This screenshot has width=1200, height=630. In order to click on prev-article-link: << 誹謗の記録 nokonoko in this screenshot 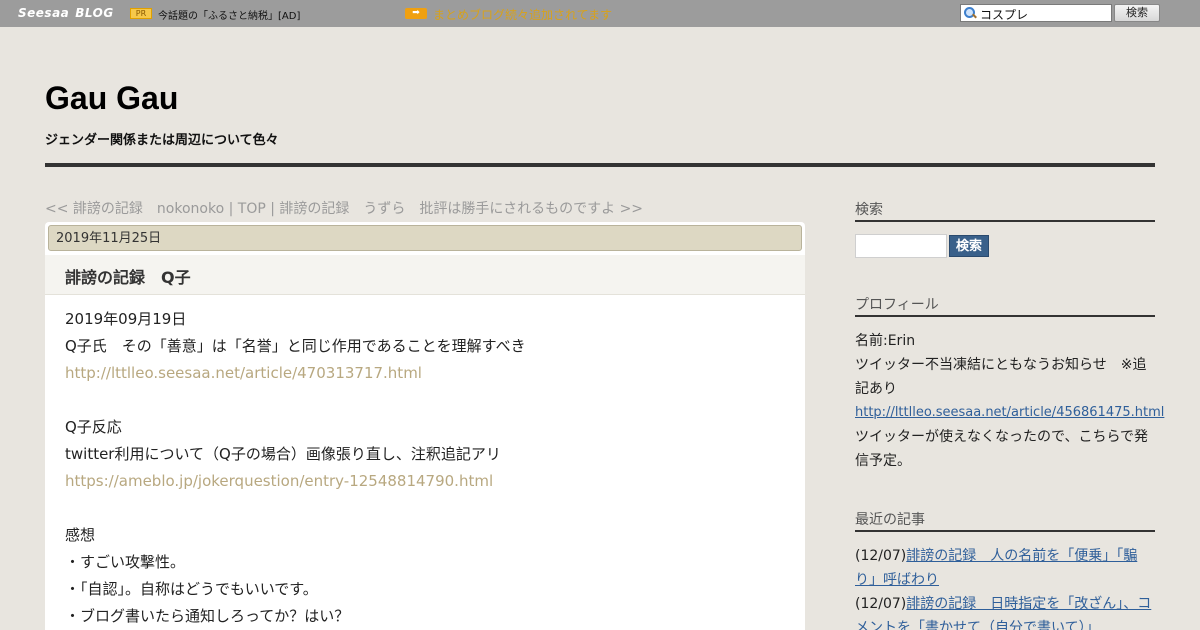, I will do `click(134, 209)`.